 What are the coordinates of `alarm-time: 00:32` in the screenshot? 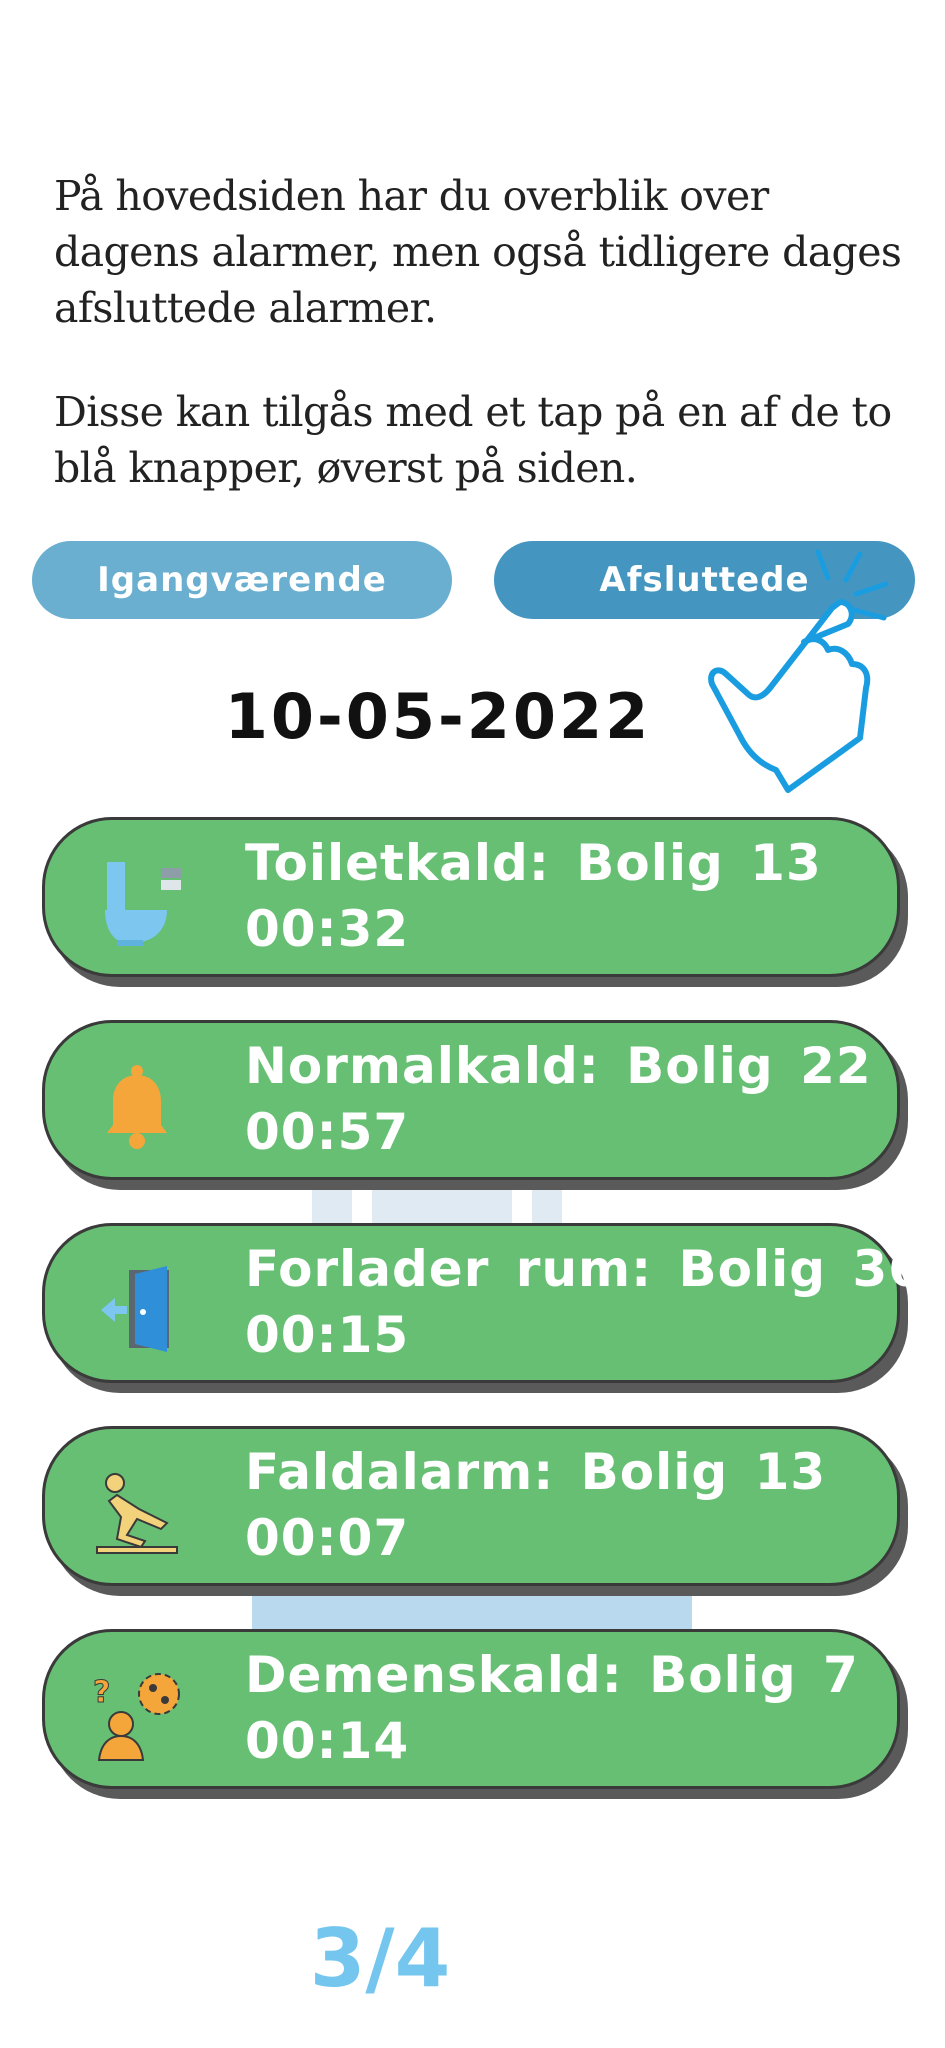 It's located at (327, 929).